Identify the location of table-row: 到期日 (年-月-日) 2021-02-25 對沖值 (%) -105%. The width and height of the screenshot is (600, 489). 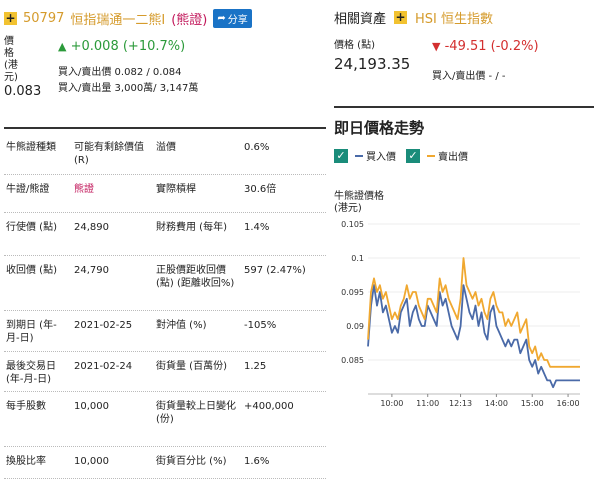
(165, 331).